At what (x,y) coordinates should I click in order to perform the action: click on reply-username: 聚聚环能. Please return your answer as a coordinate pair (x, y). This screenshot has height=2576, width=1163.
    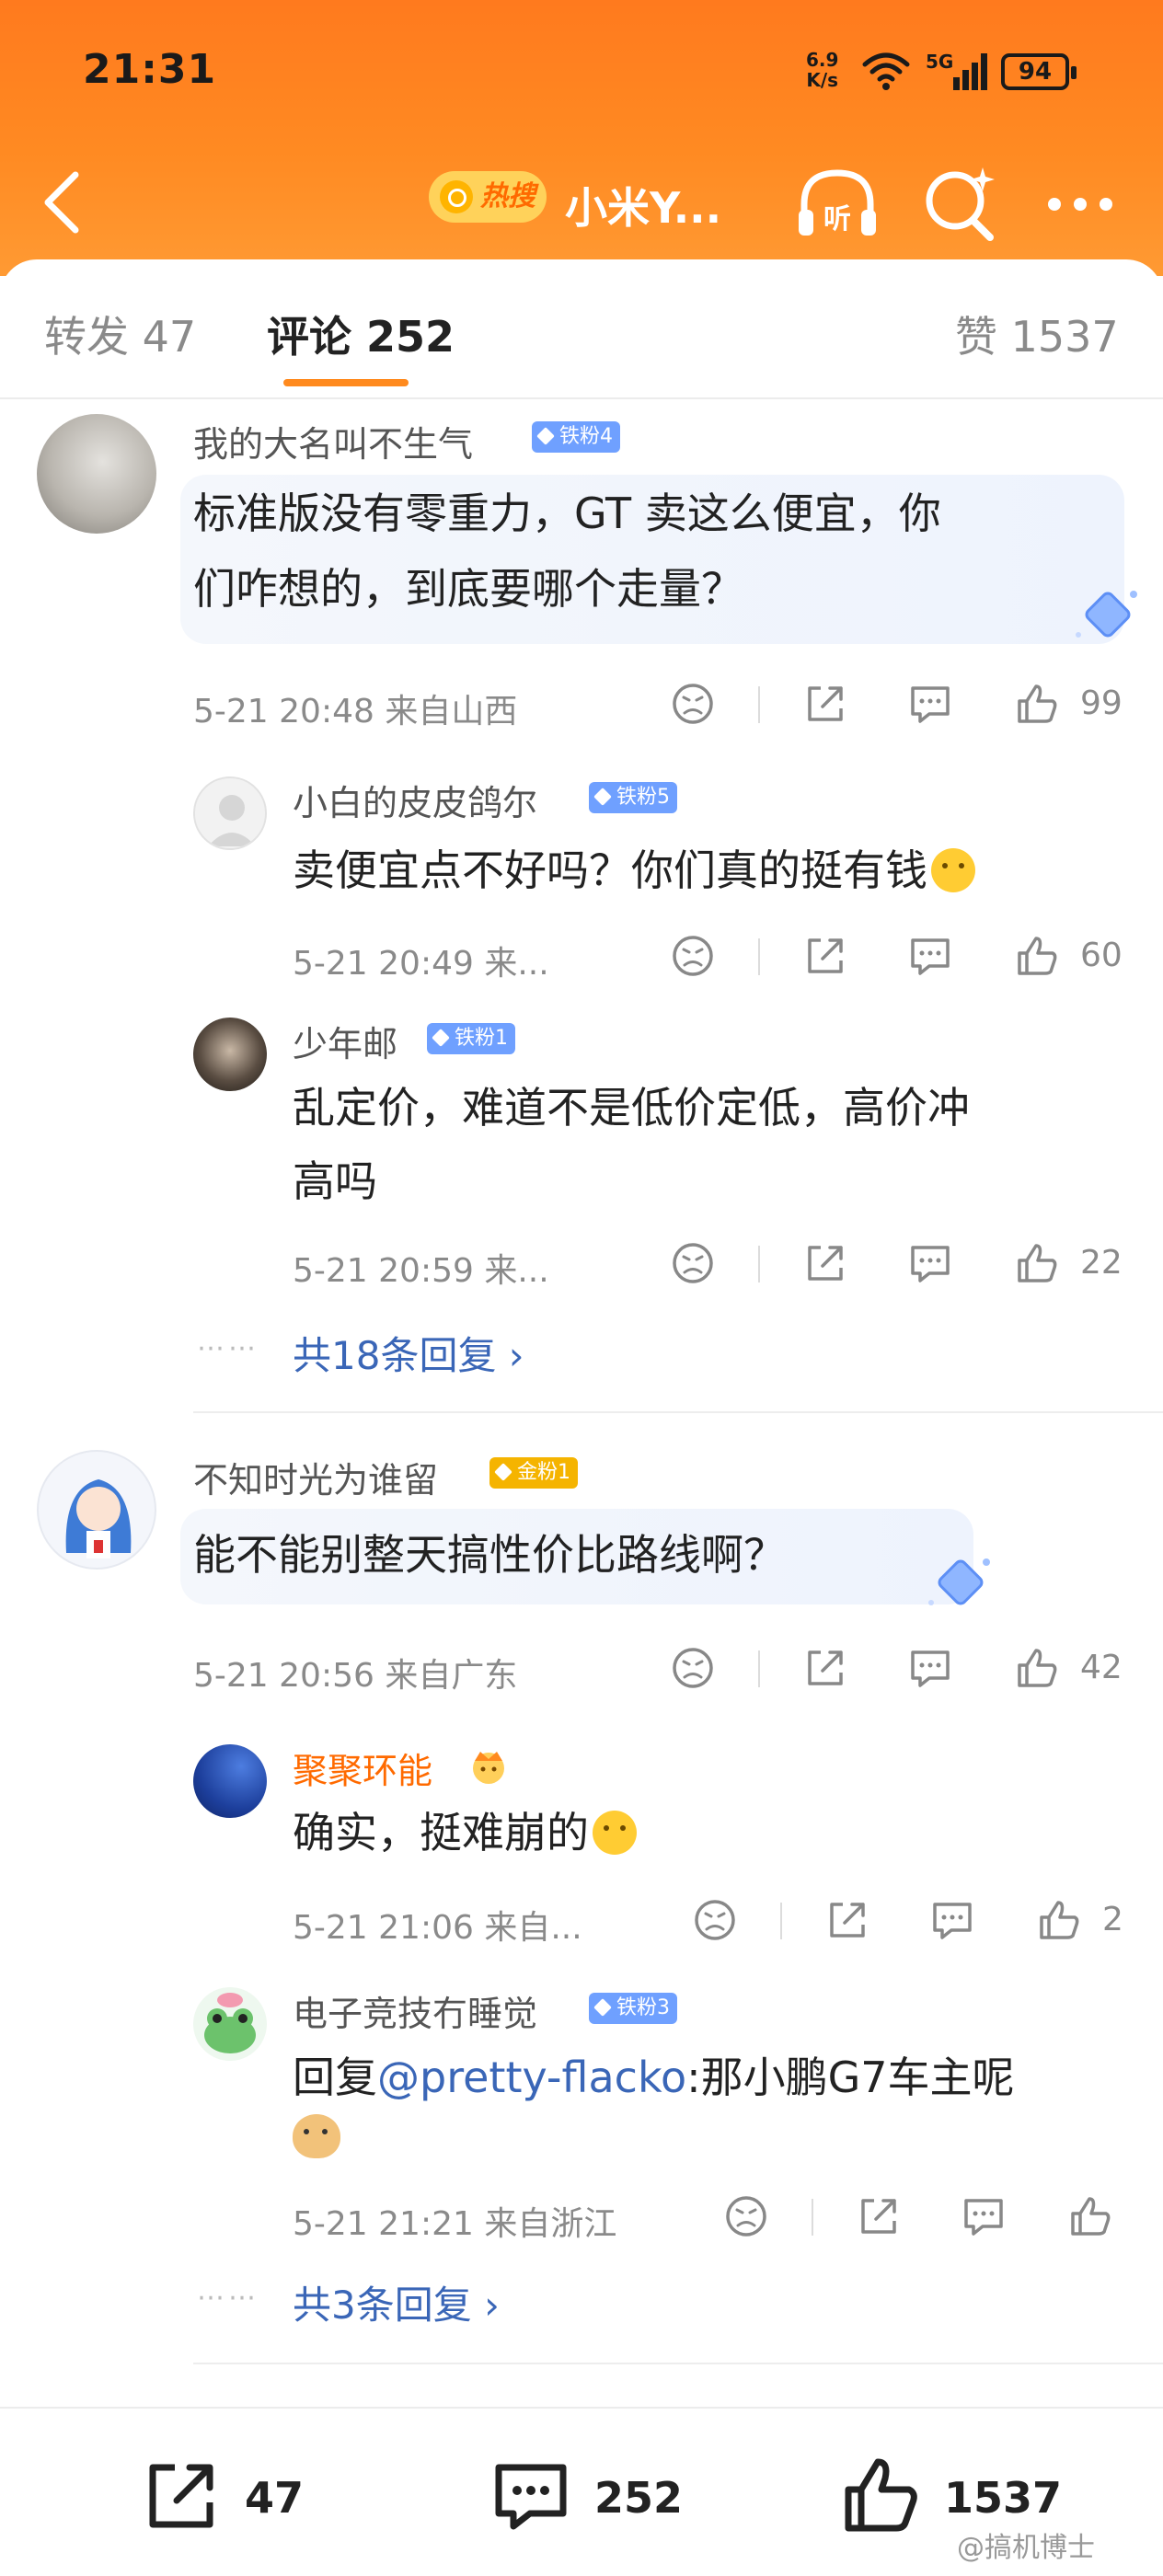
    Looking at the image, I should click on (363, 1767).